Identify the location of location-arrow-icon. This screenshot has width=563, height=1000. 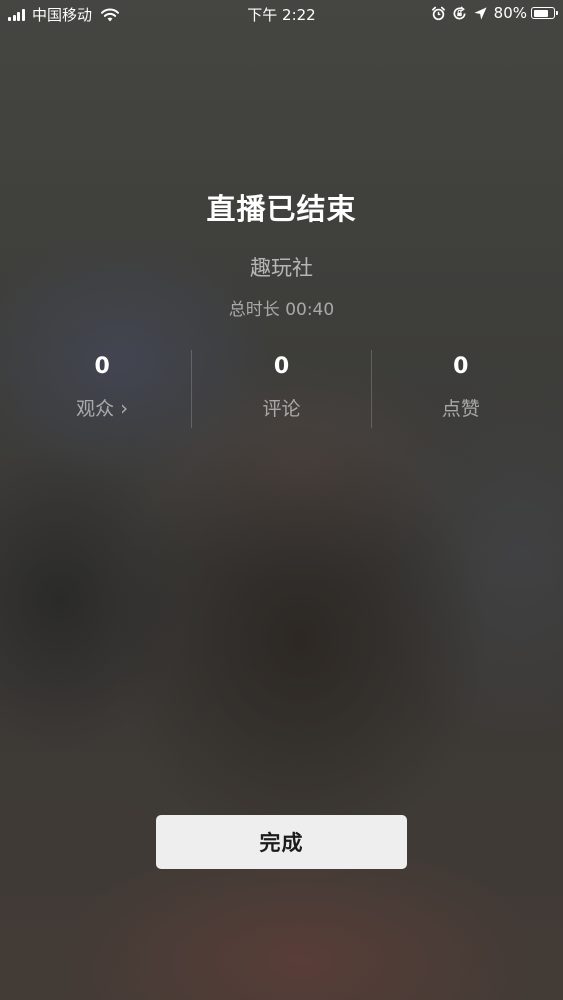
(480, 13).